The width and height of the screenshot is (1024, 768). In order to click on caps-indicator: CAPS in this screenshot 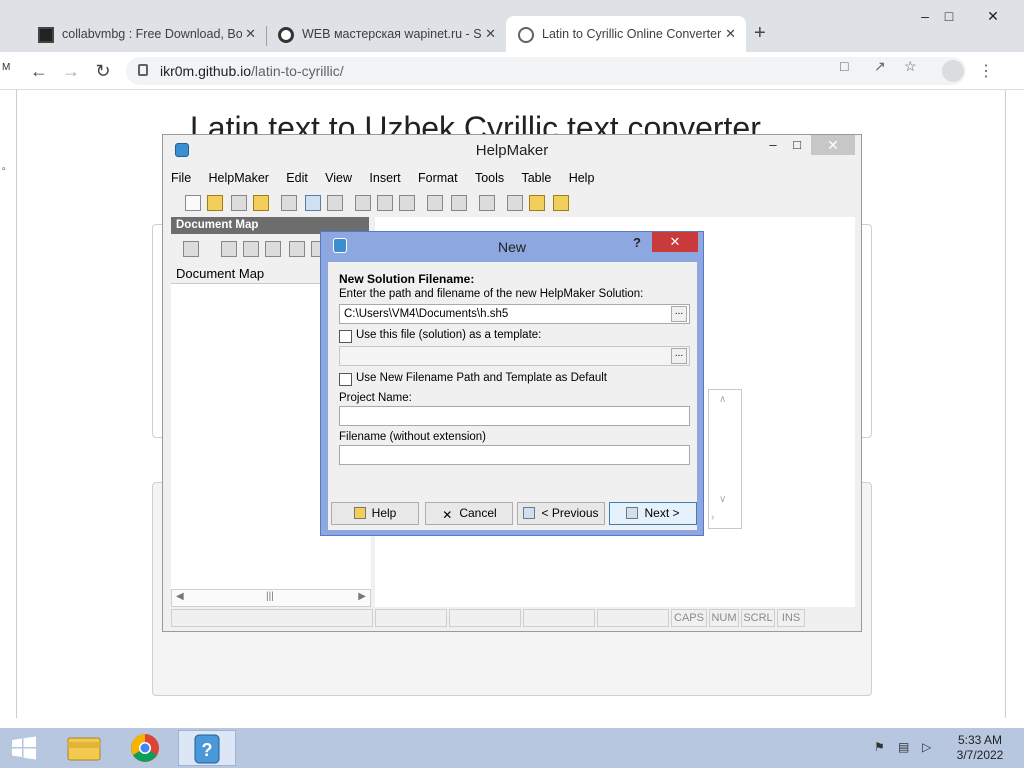, I will do `click(689, 618)`.